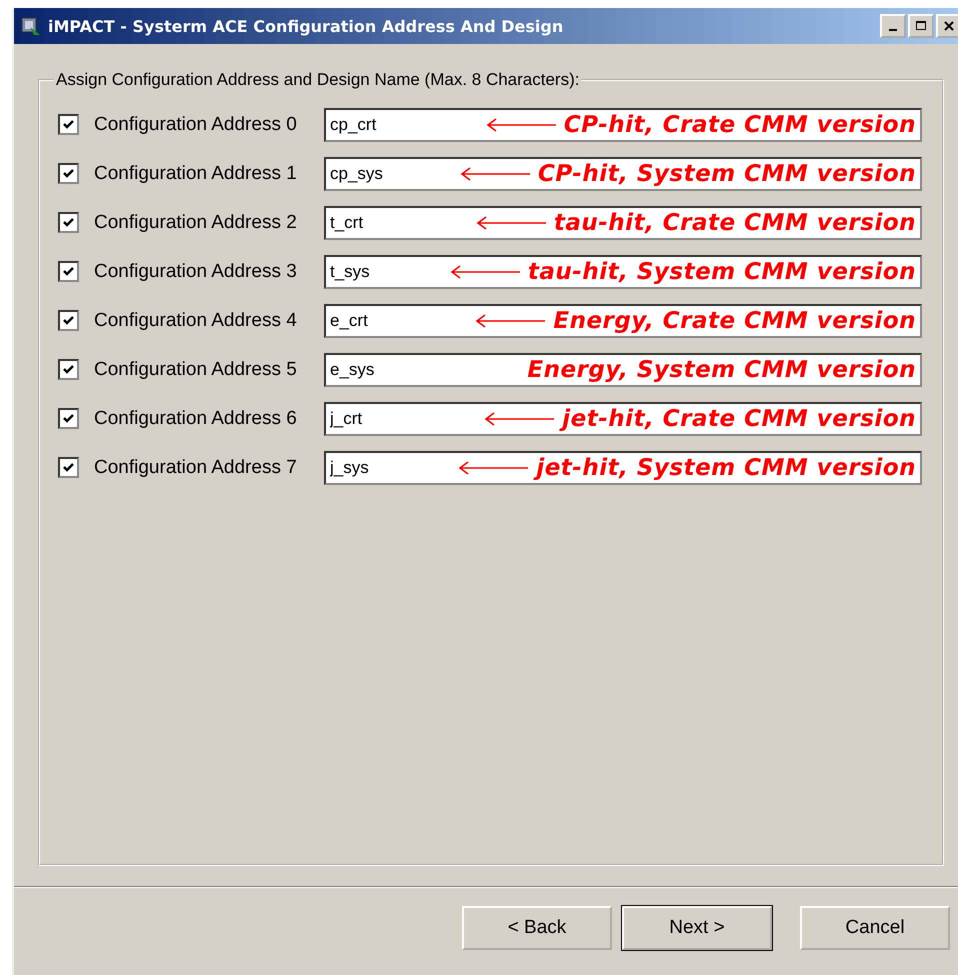 Image resolution: width=958 pixels, height=975 pixels. I want to click on checkbox-label: Configuration Address 5, so click(196, 369).